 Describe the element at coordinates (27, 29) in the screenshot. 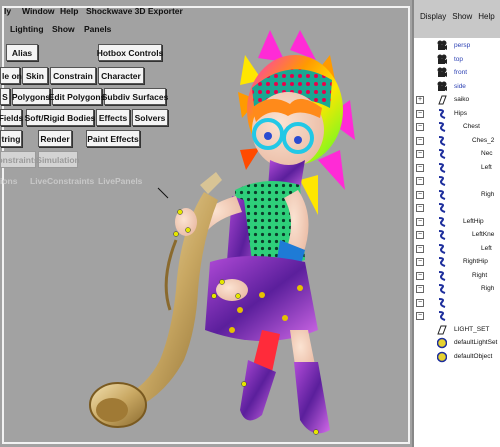

I see `hotbox-menu-lighting: Lighting` at that location.